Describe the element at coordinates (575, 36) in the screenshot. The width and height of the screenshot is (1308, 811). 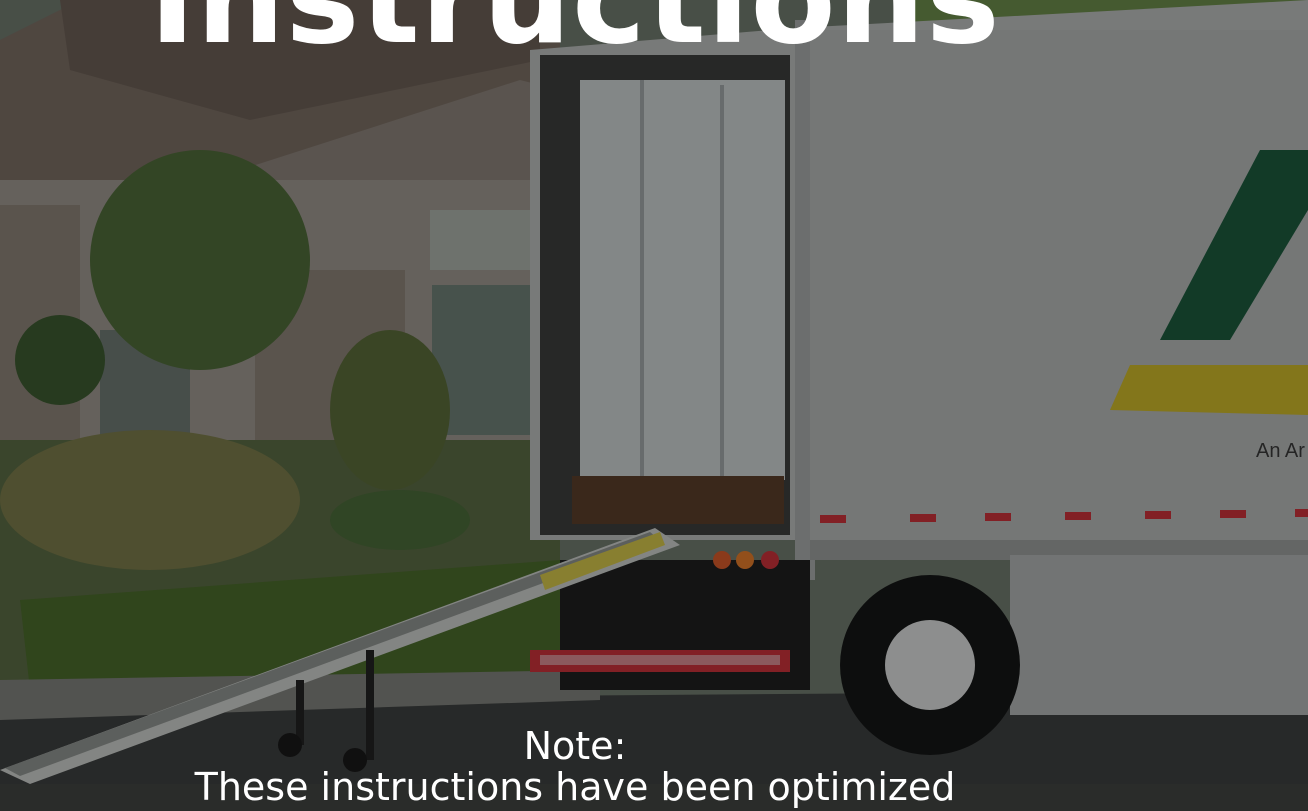
I see `page-title: Instructions` at that location.